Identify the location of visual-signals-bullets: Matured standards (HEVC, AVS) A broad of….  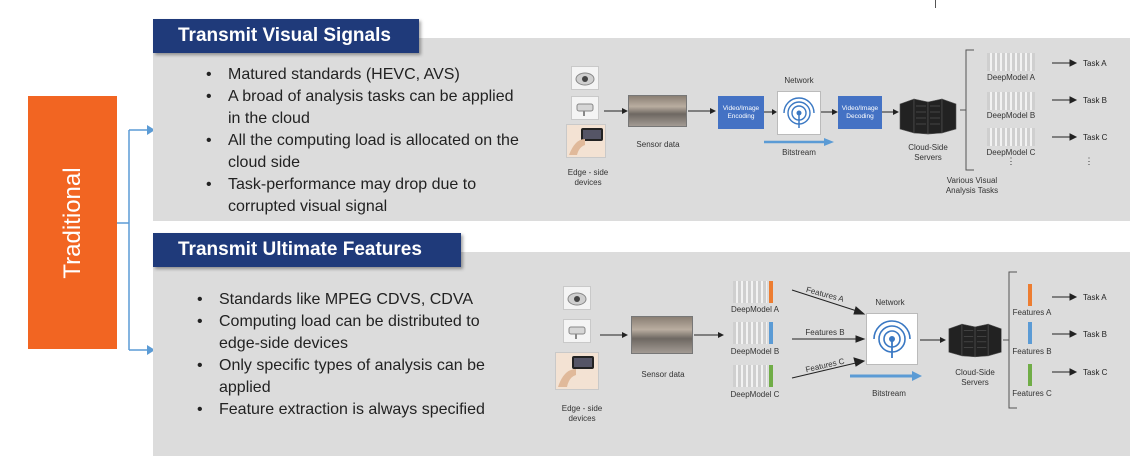
(363, 141).